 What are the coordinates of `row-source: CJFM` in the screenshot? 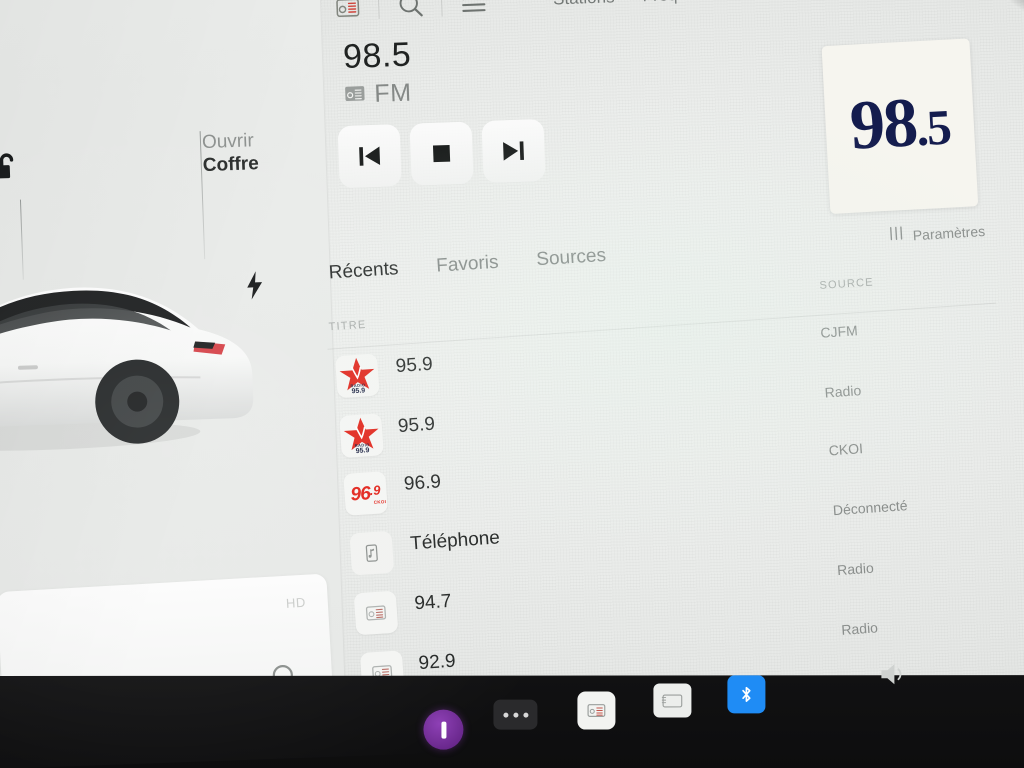 It's located at (839, 331).